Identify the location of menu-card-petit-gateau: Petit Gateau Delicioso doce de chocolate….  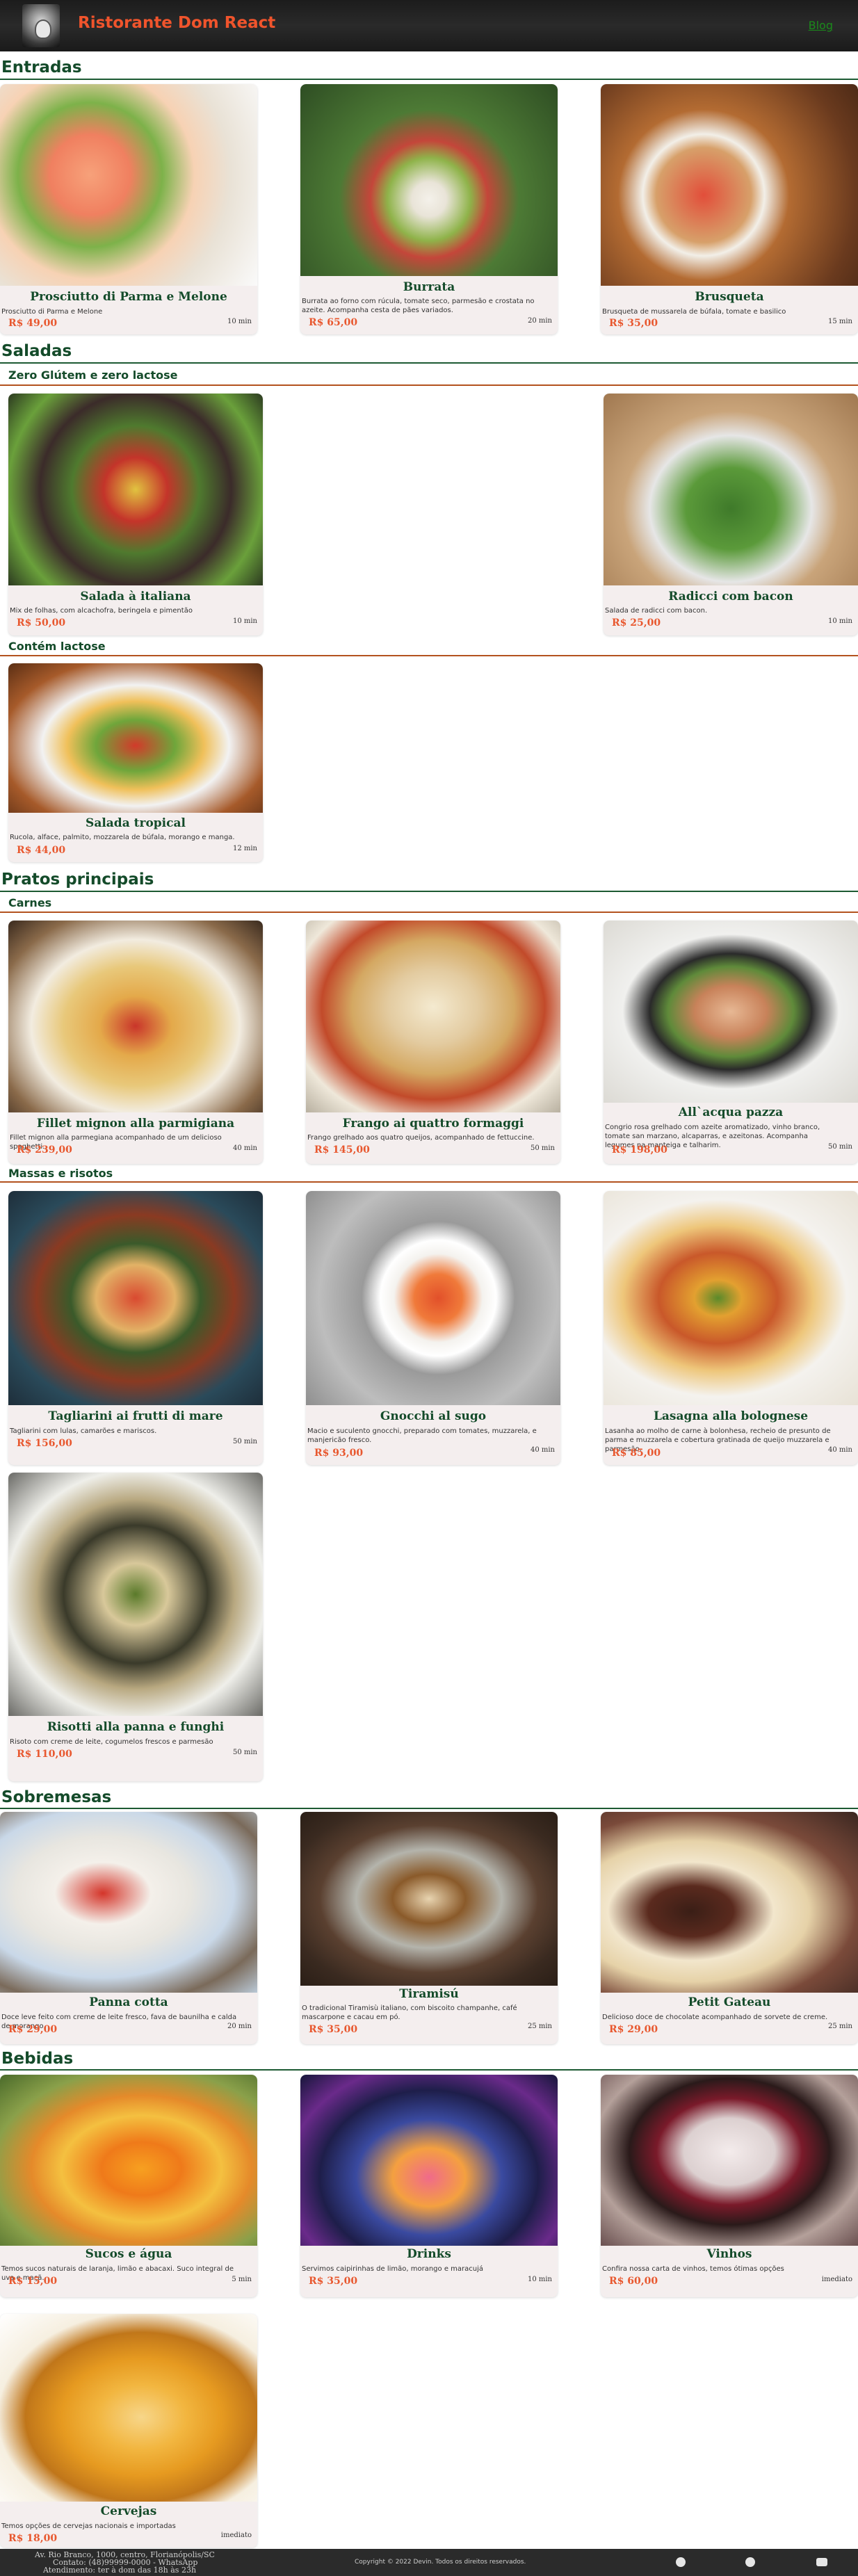
(729, 1928).